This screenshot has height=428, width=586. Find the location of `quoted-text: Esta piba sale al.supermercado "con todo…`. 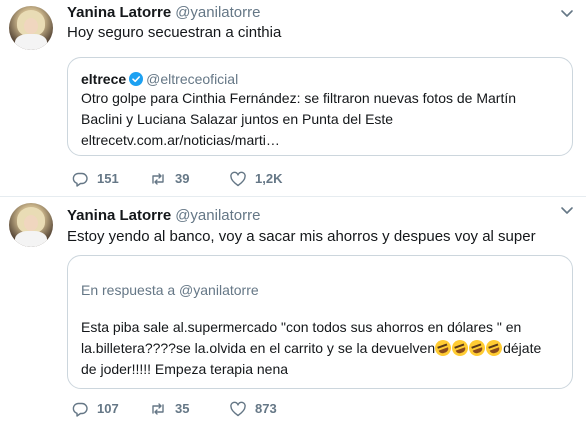

quoted-text: Esta piba sale al.supermercado "con todo… is located at coordinates (311, 348).